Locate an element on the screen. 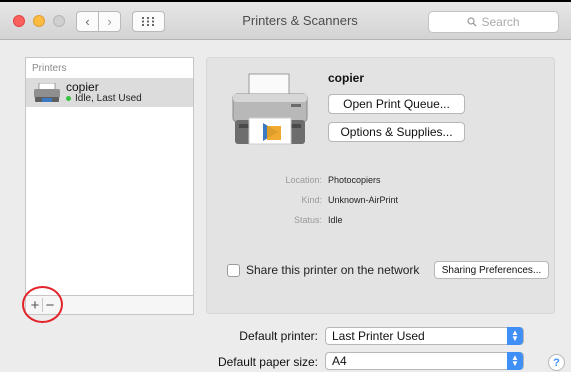  share-label: Share this printer on the network is located at coordinates (333, 270).